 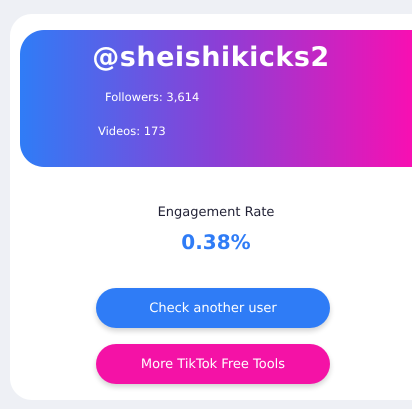 I want to click on more-tools-button: More TikTok Free Tools, so click(x=213, y=364).